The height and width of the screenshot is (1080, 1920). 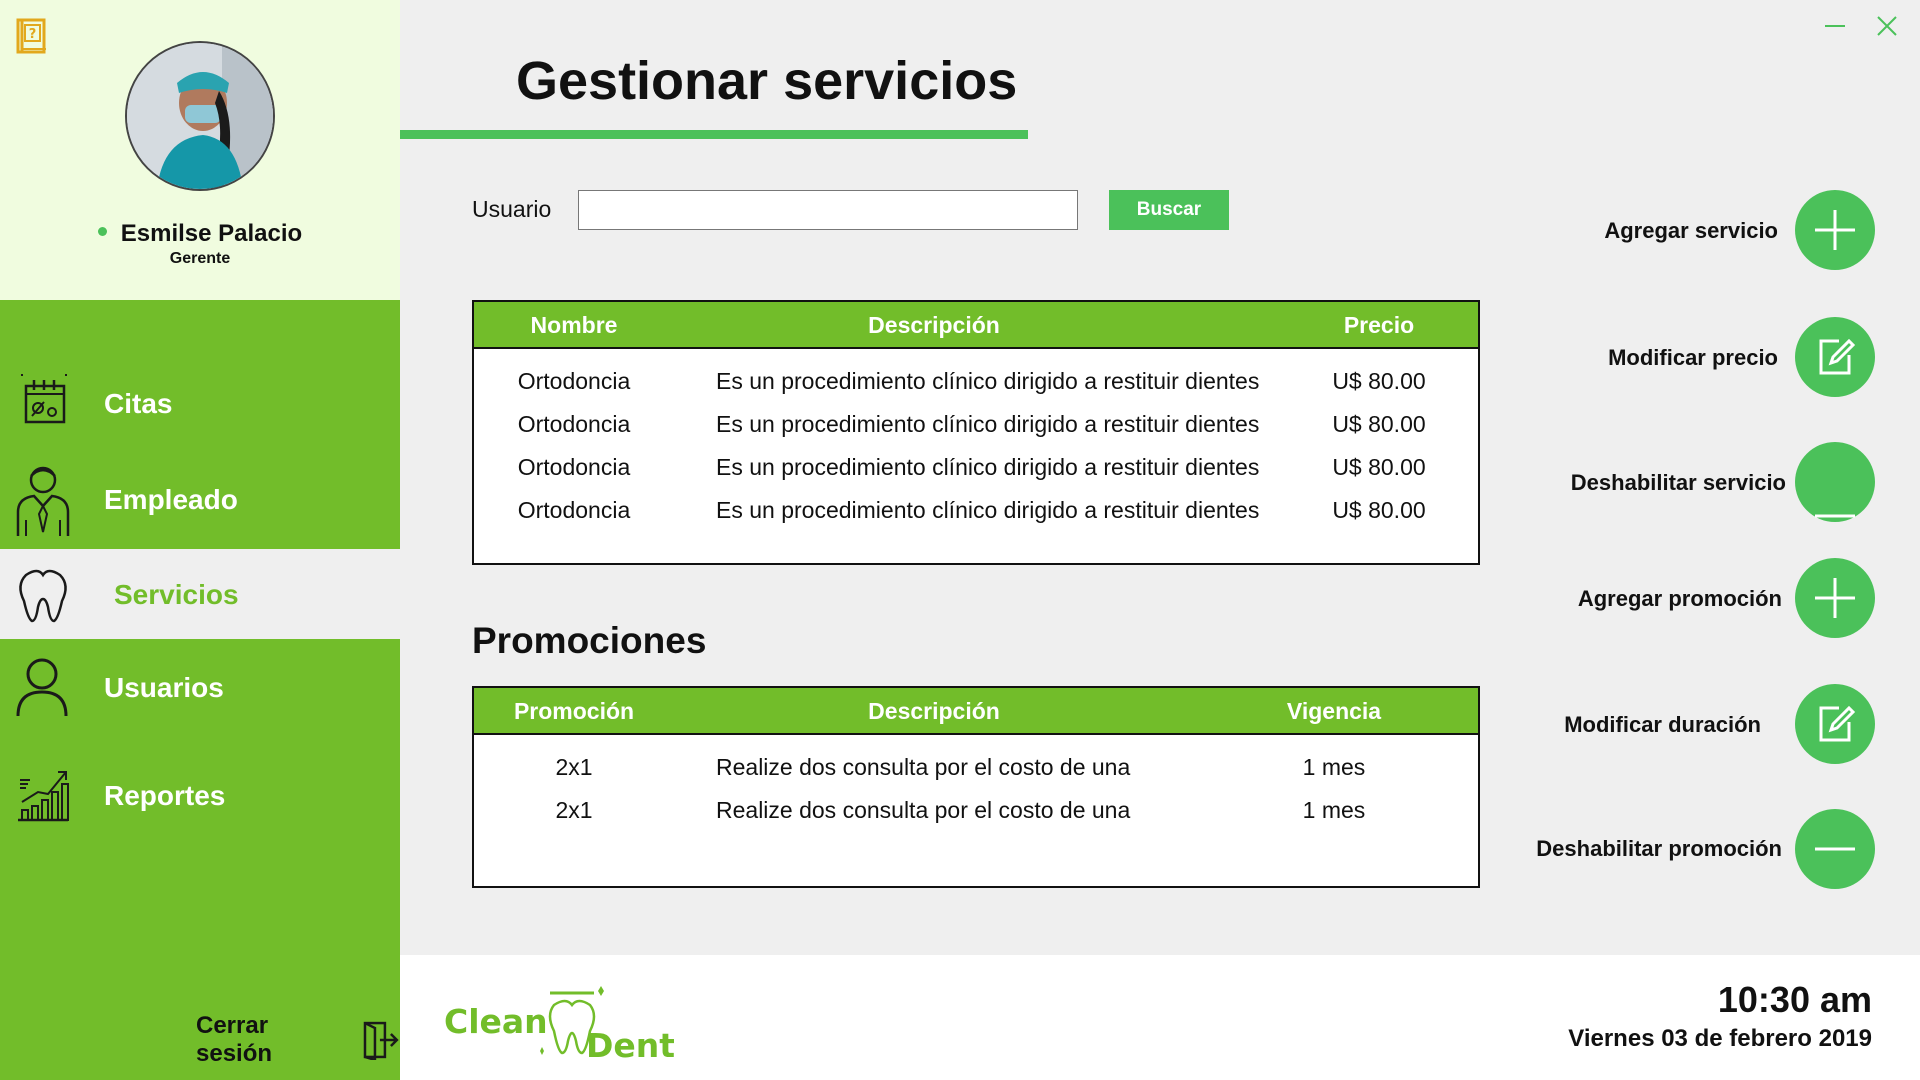 What do you see at coordinates (200, 404) in the screenshot?
I see `sidebar-item-citas: Citas` at bounding box center [200, 404].